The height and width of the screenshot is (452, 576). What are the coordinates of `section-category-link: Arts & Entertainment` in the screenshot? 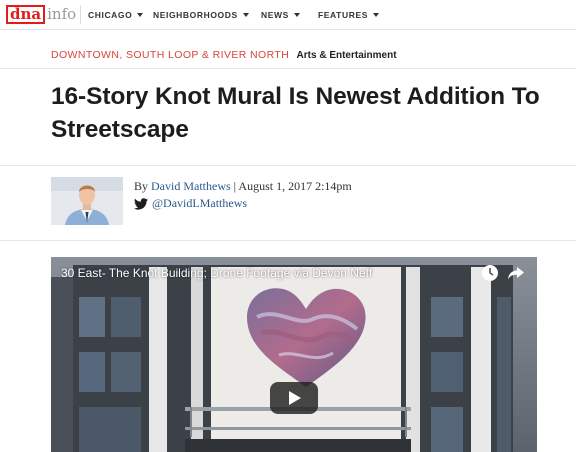 It's located at (347, 55).